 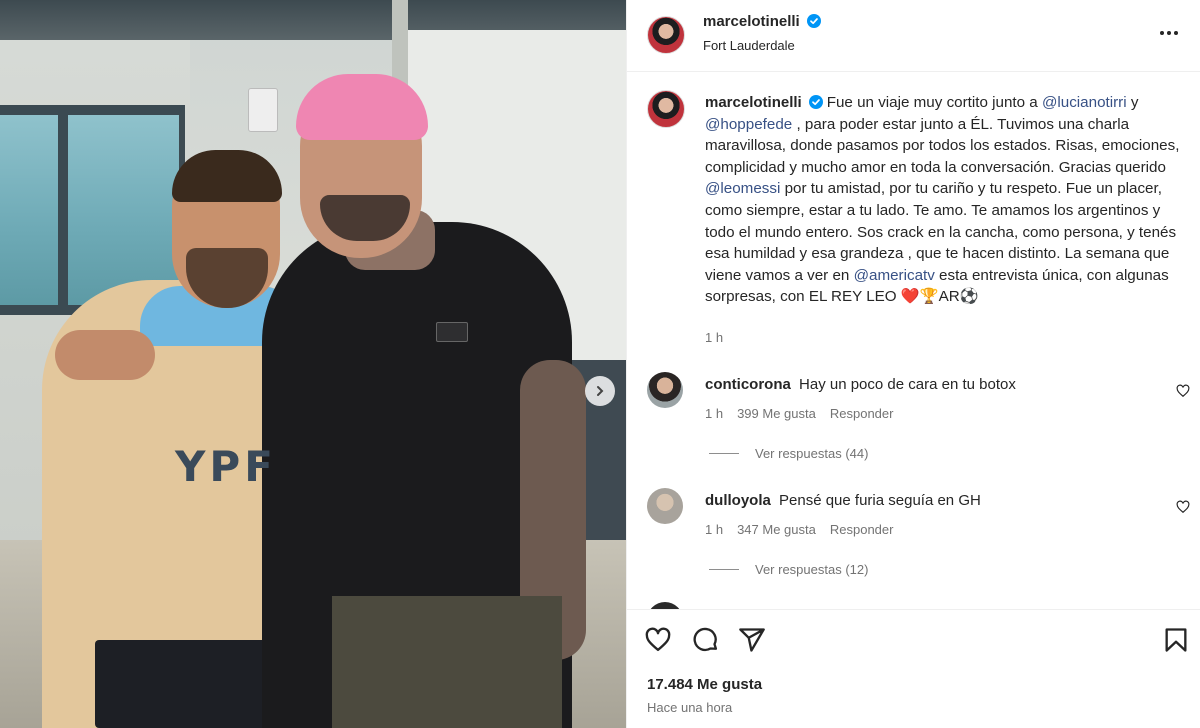 What do you see at coordinates (934, 102) in the screenshot?
I see `caption-fragment: Fue un viaje muy cortito junto a` at bounding box center [934, 102].